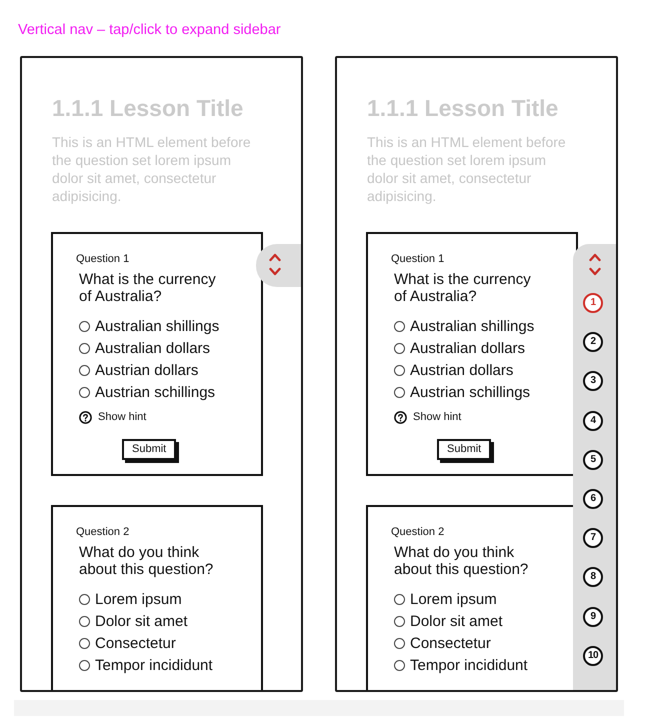  Describe the element at coordinates (593, 577) in the screenshot. I see `question-number-button: 8` at that location.